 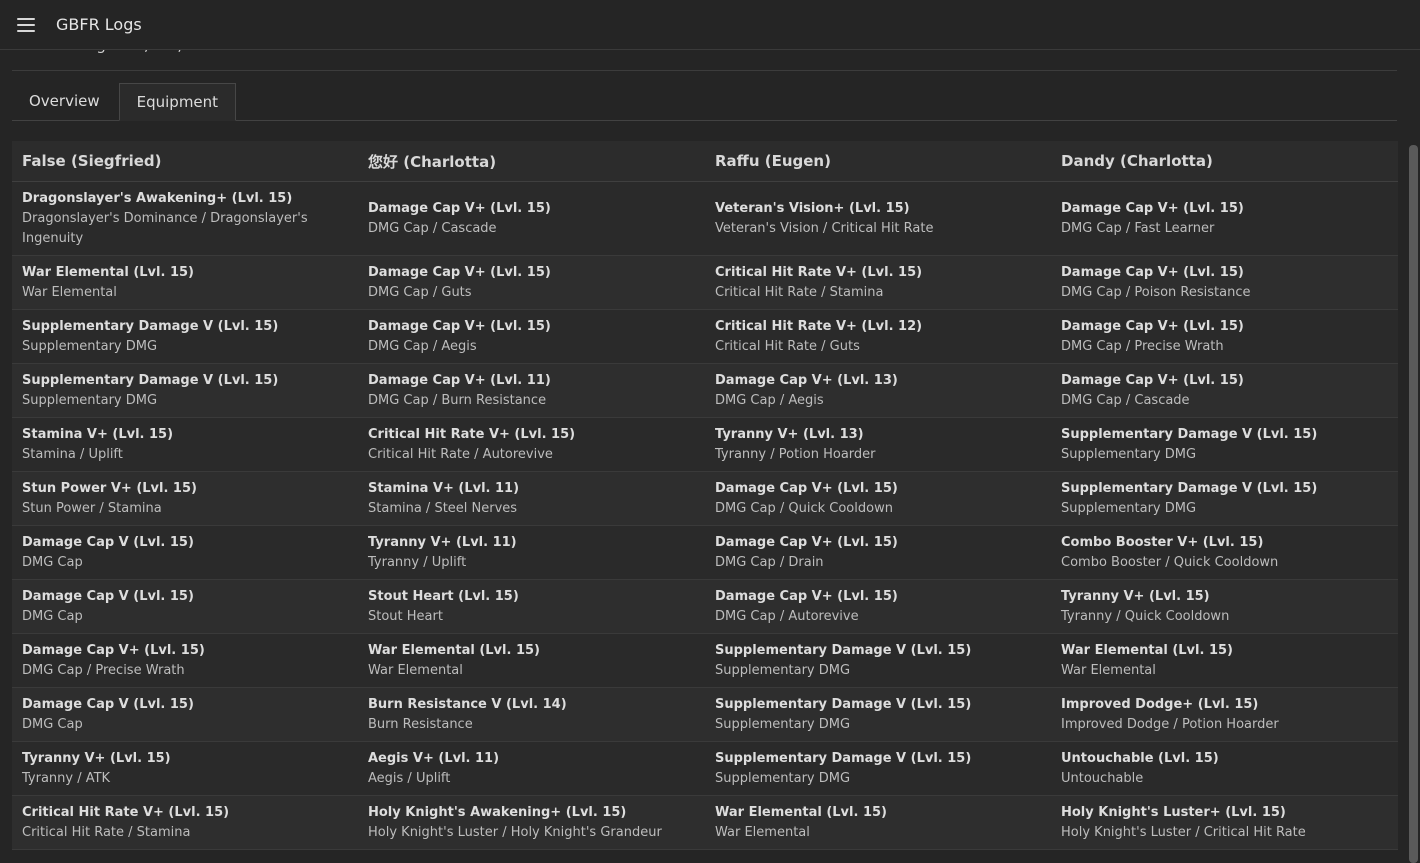 I want to click on sigil-cell: Damage Cap V+ (Lvl. 15) DMG Cap / Aegis, so click(x=531, y=336).